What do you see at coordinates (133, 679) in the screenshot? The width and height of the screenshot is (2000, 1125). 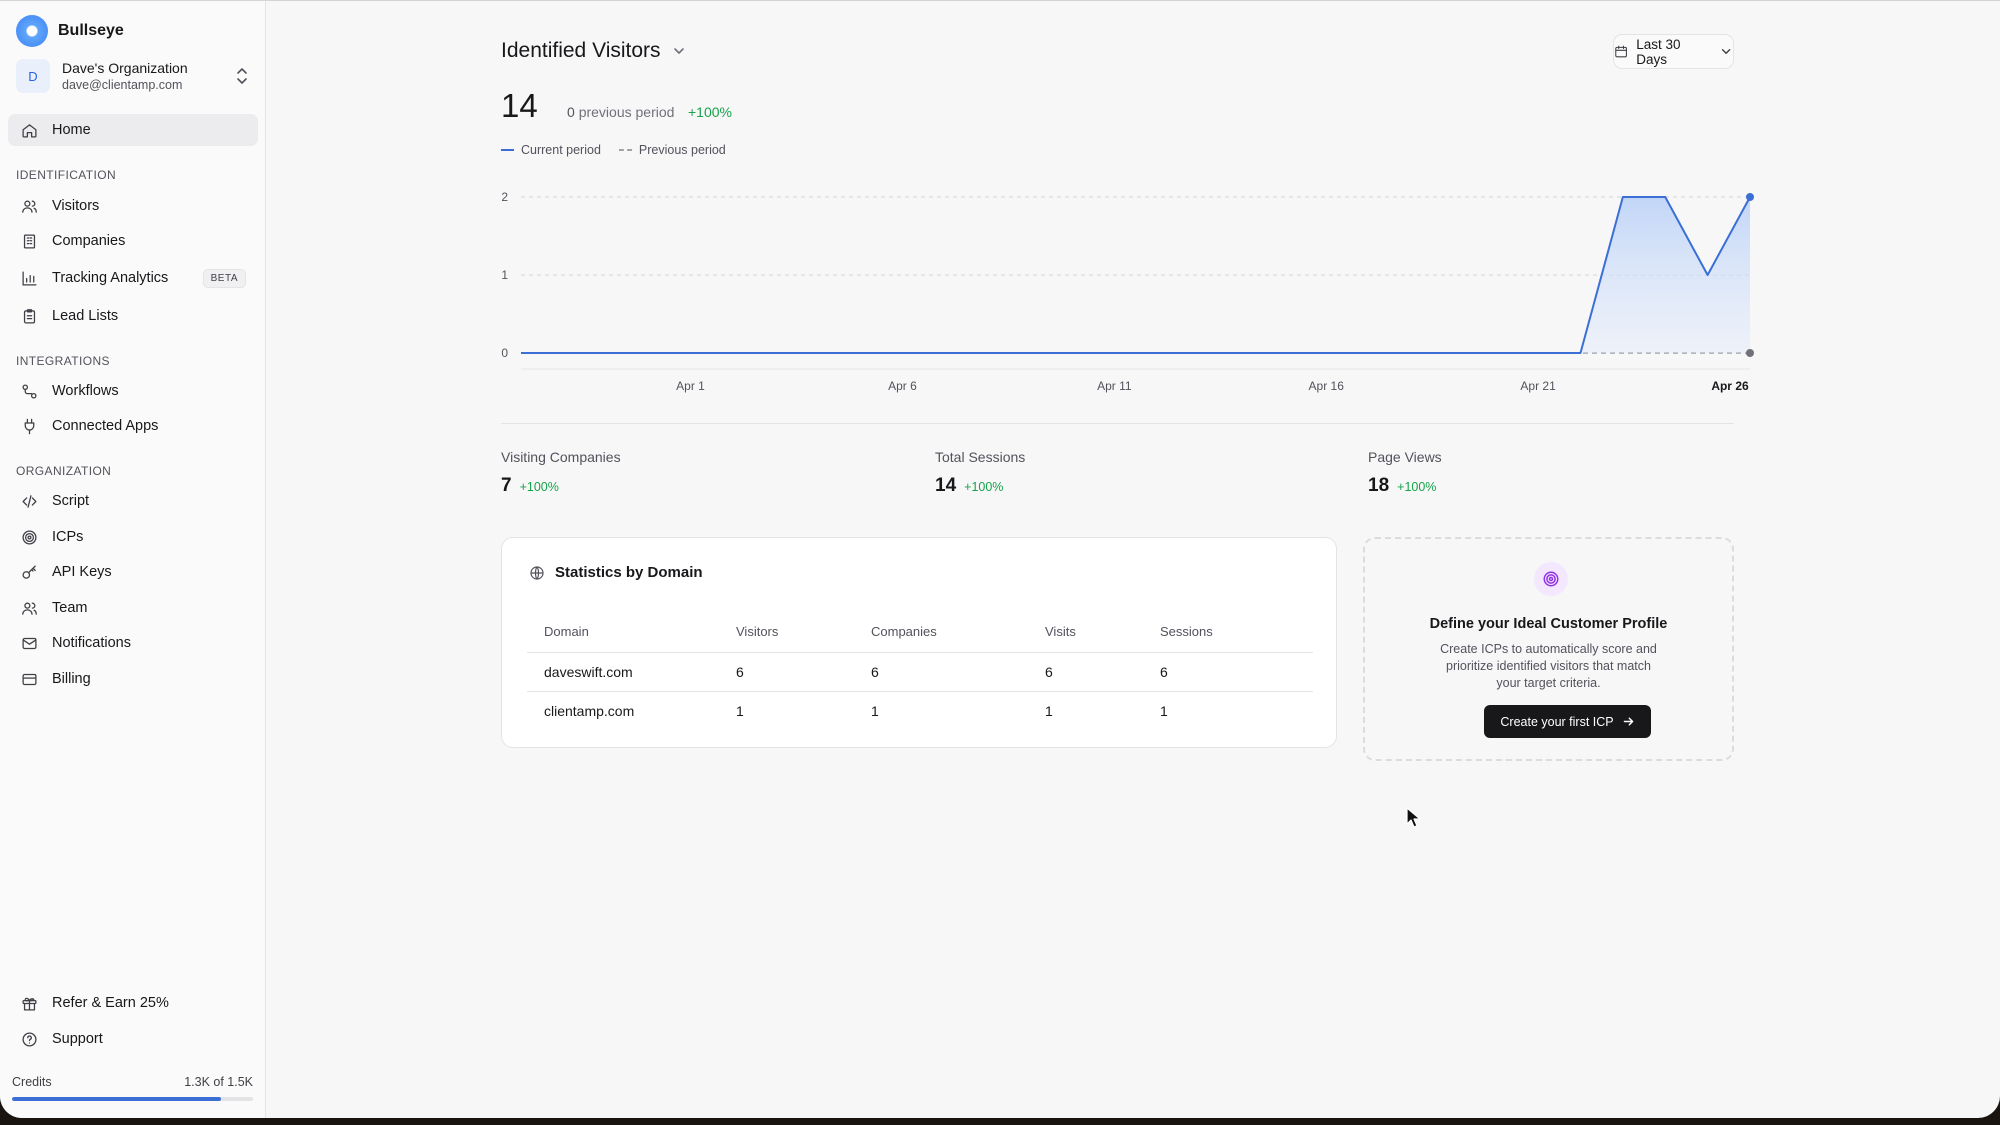 I see `sidebar-item-billing: Billing` at bounding box center [133, 679].